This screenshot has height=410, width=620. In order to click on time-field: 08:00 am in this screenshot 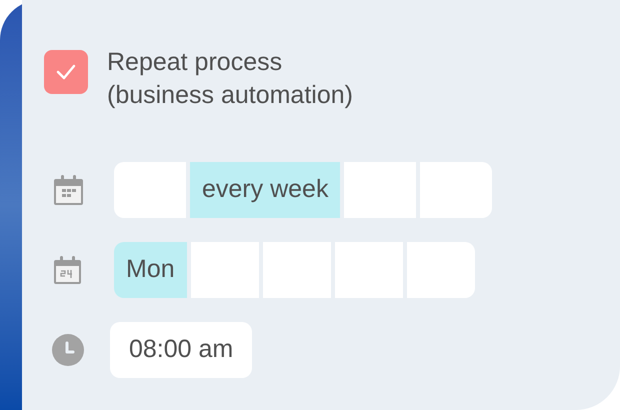, I will do `click(181, 350)`.